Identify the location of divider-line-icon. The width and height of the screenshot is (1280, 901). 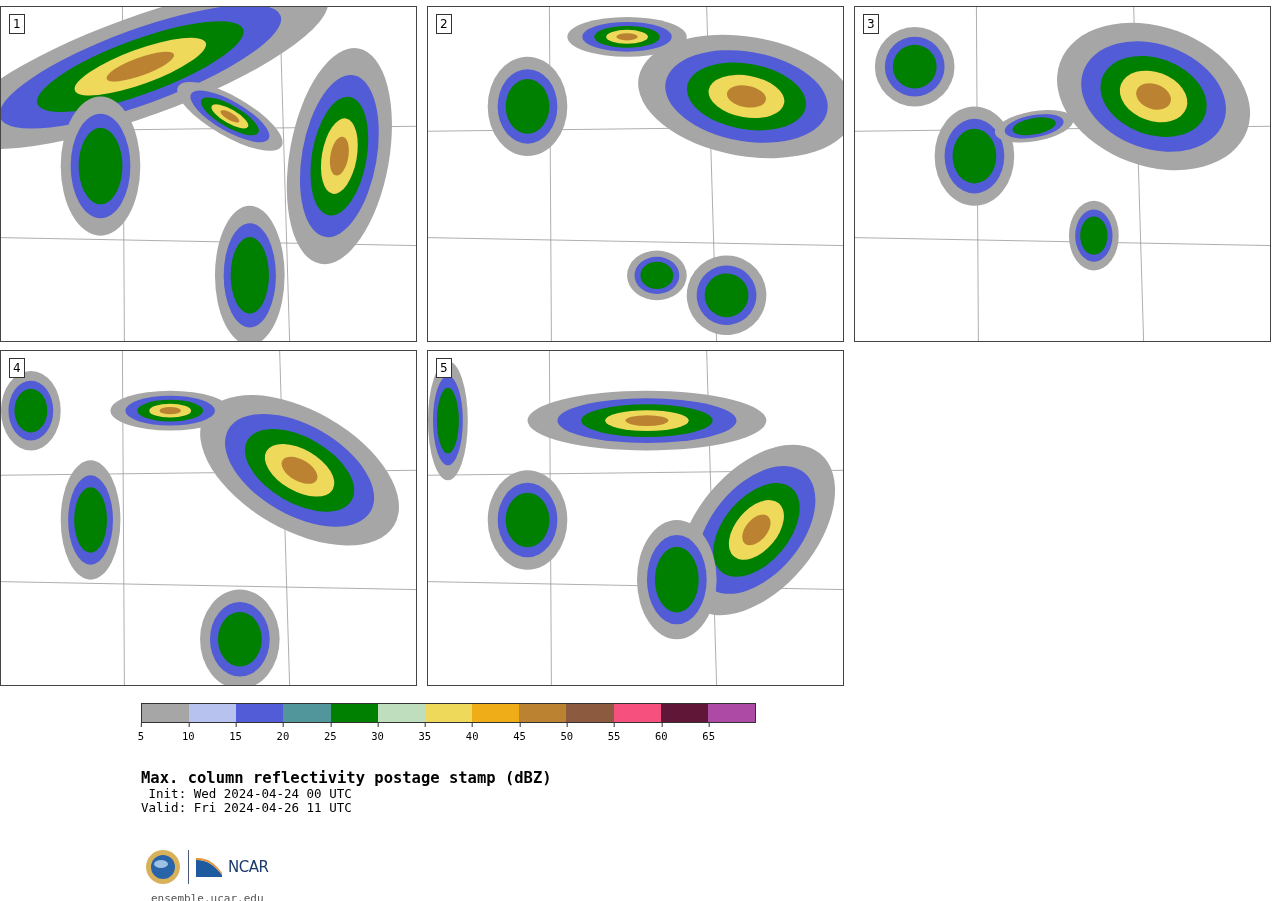
(188, 866).